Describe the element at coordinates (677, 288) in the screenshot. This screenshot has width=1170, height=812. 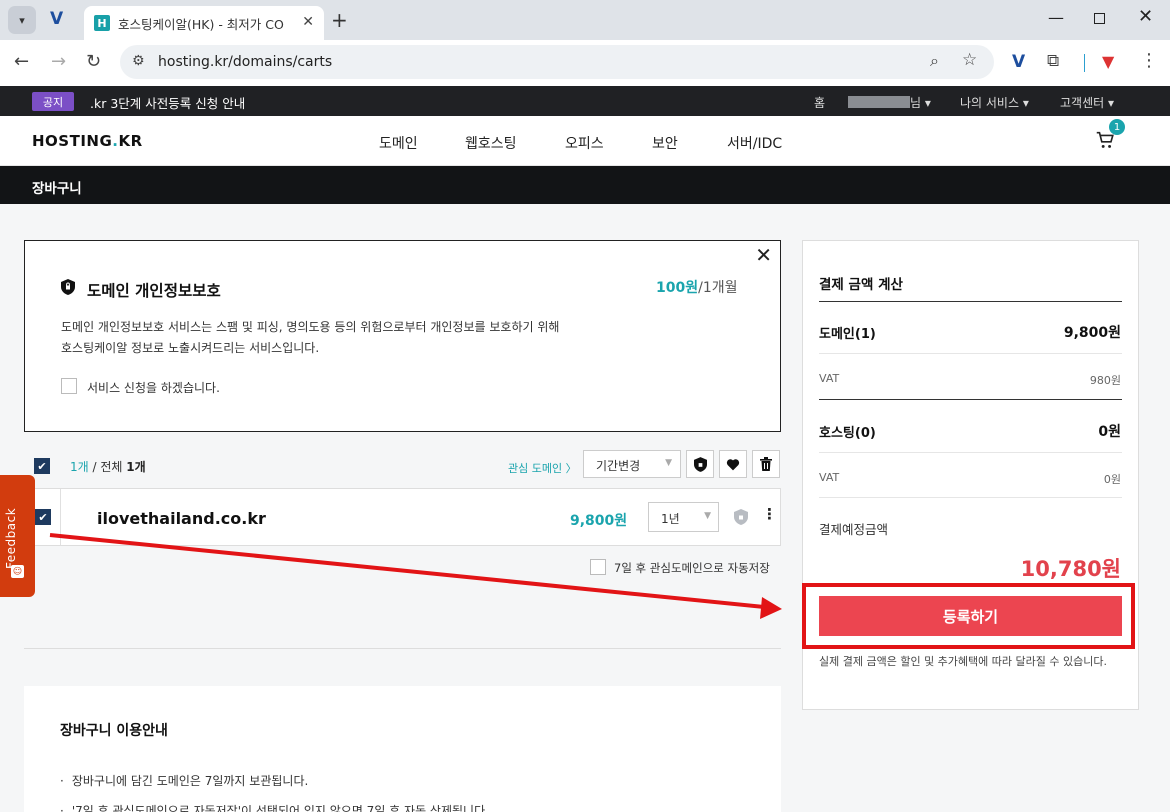
I see `privacy-price-amount: 100원` at that location.